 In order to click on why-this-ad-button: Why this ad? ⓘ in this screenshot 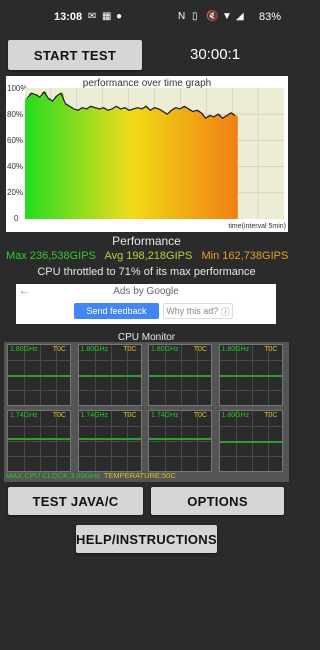, I will do `click(198, 311)`.